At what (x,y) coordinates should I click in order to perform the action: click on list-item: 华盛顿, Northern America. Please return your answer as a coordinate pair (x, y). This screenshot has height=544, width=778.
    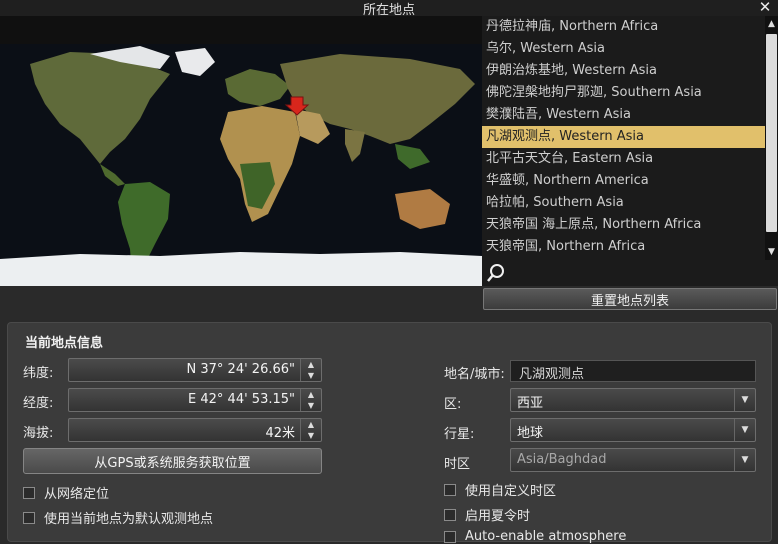
    Looking at the image, I should click on (623, 181).